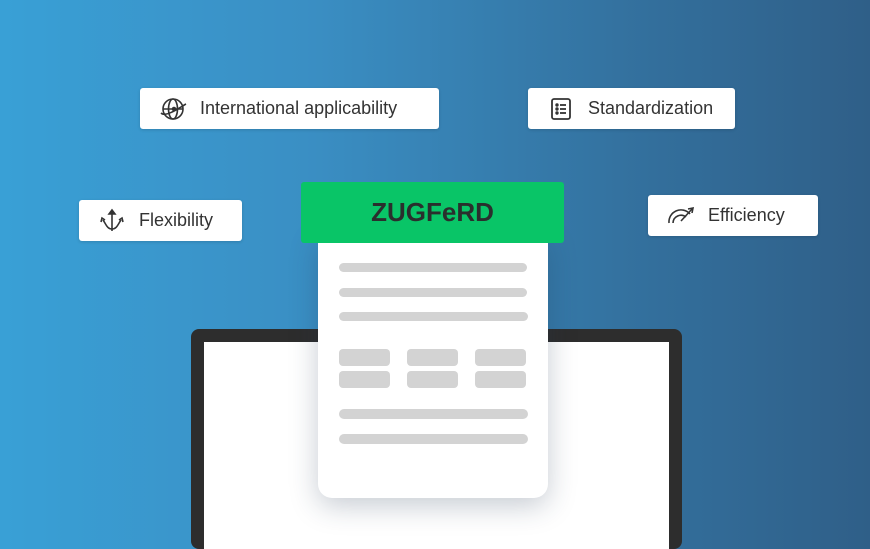 This screenshot has height=549, width=870. Describe the element at coordinates (112, 219) in the screenshot. I see `branching-arrows-icon` at that location.